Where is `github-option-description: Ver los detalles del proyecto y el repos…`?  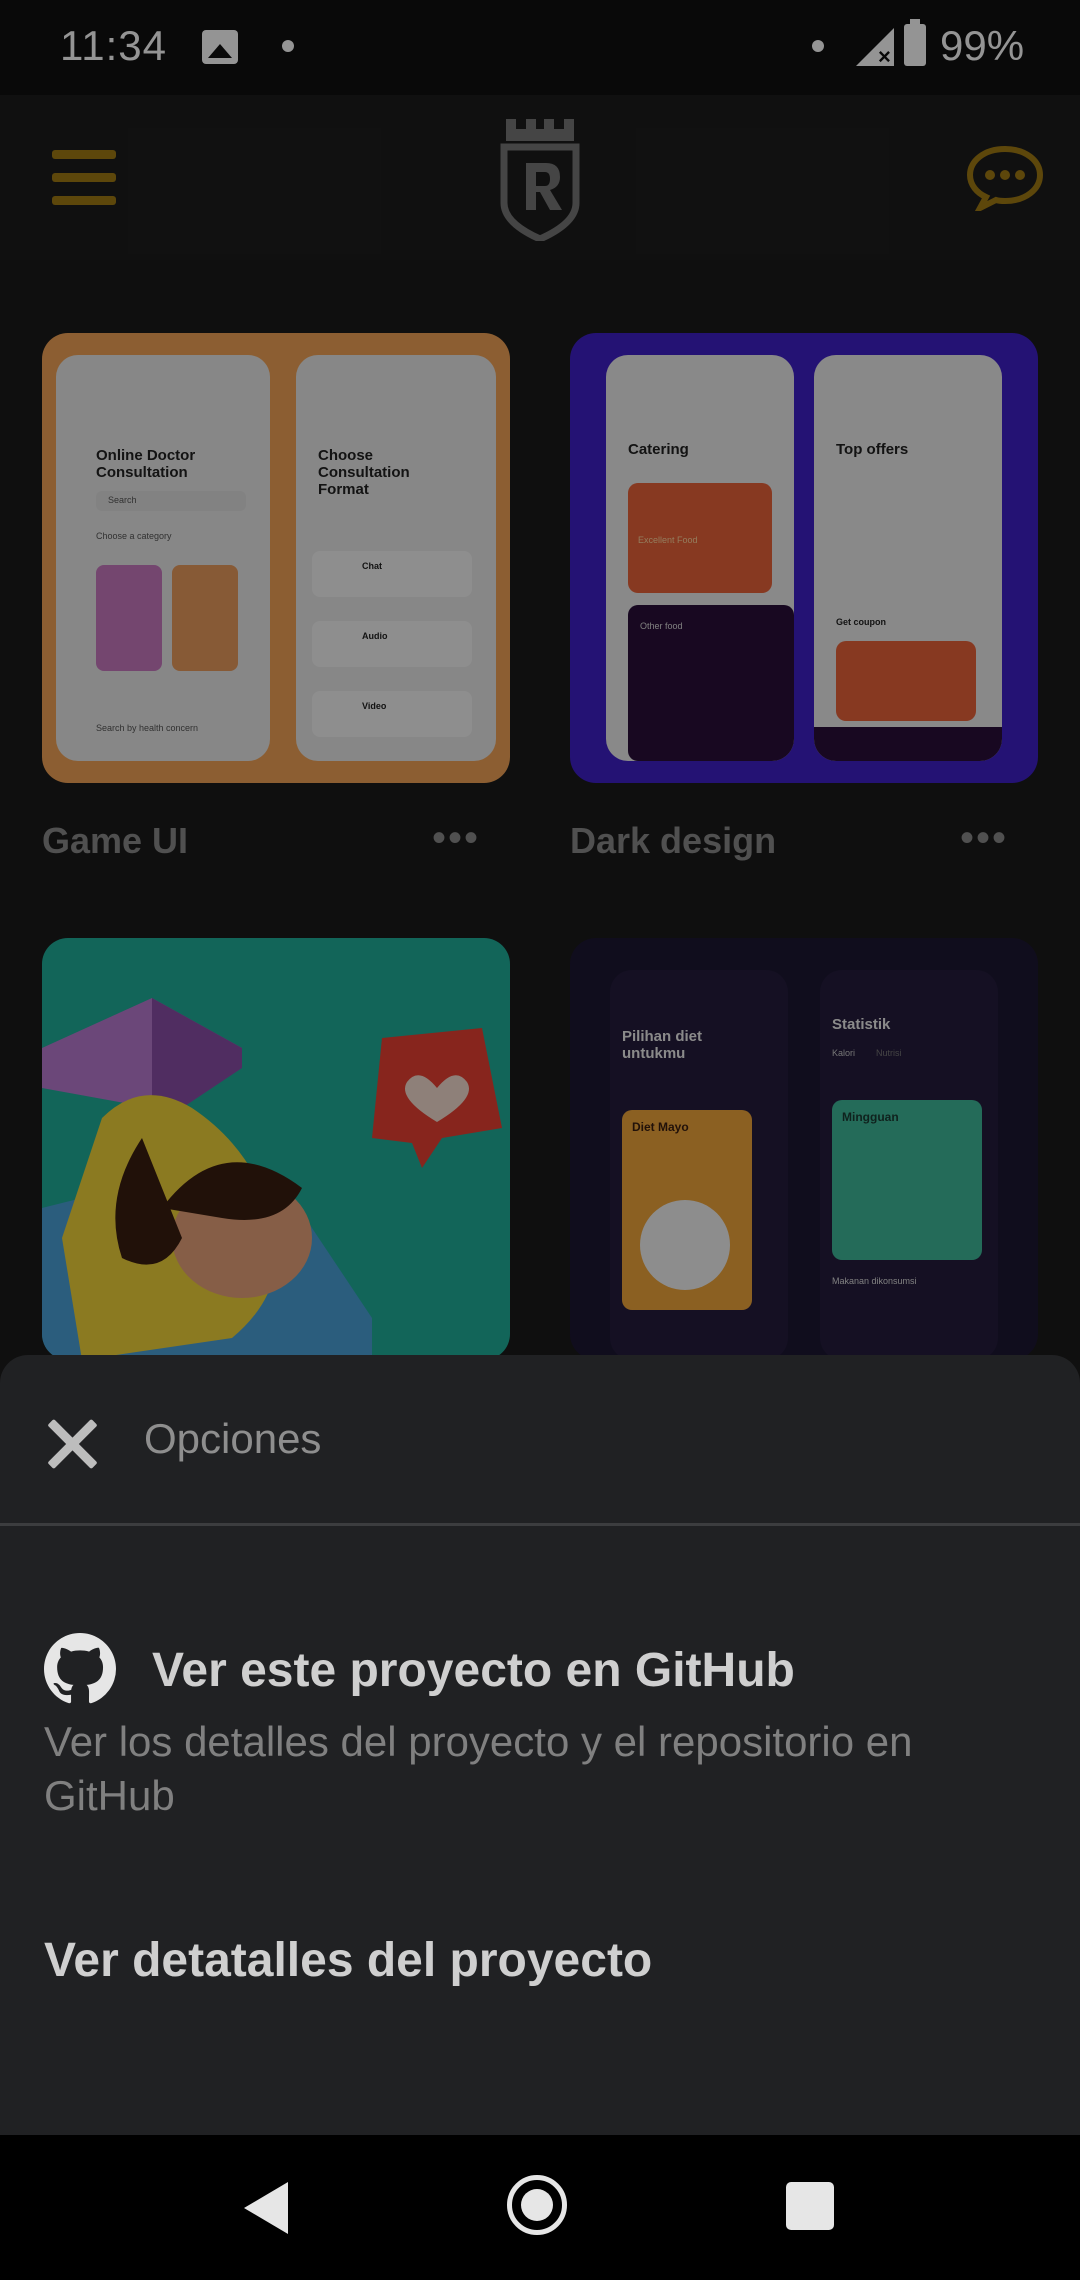 github-option-description: Ver los detalles del proyecto y el repos… is located at coordinates (478, 1768).